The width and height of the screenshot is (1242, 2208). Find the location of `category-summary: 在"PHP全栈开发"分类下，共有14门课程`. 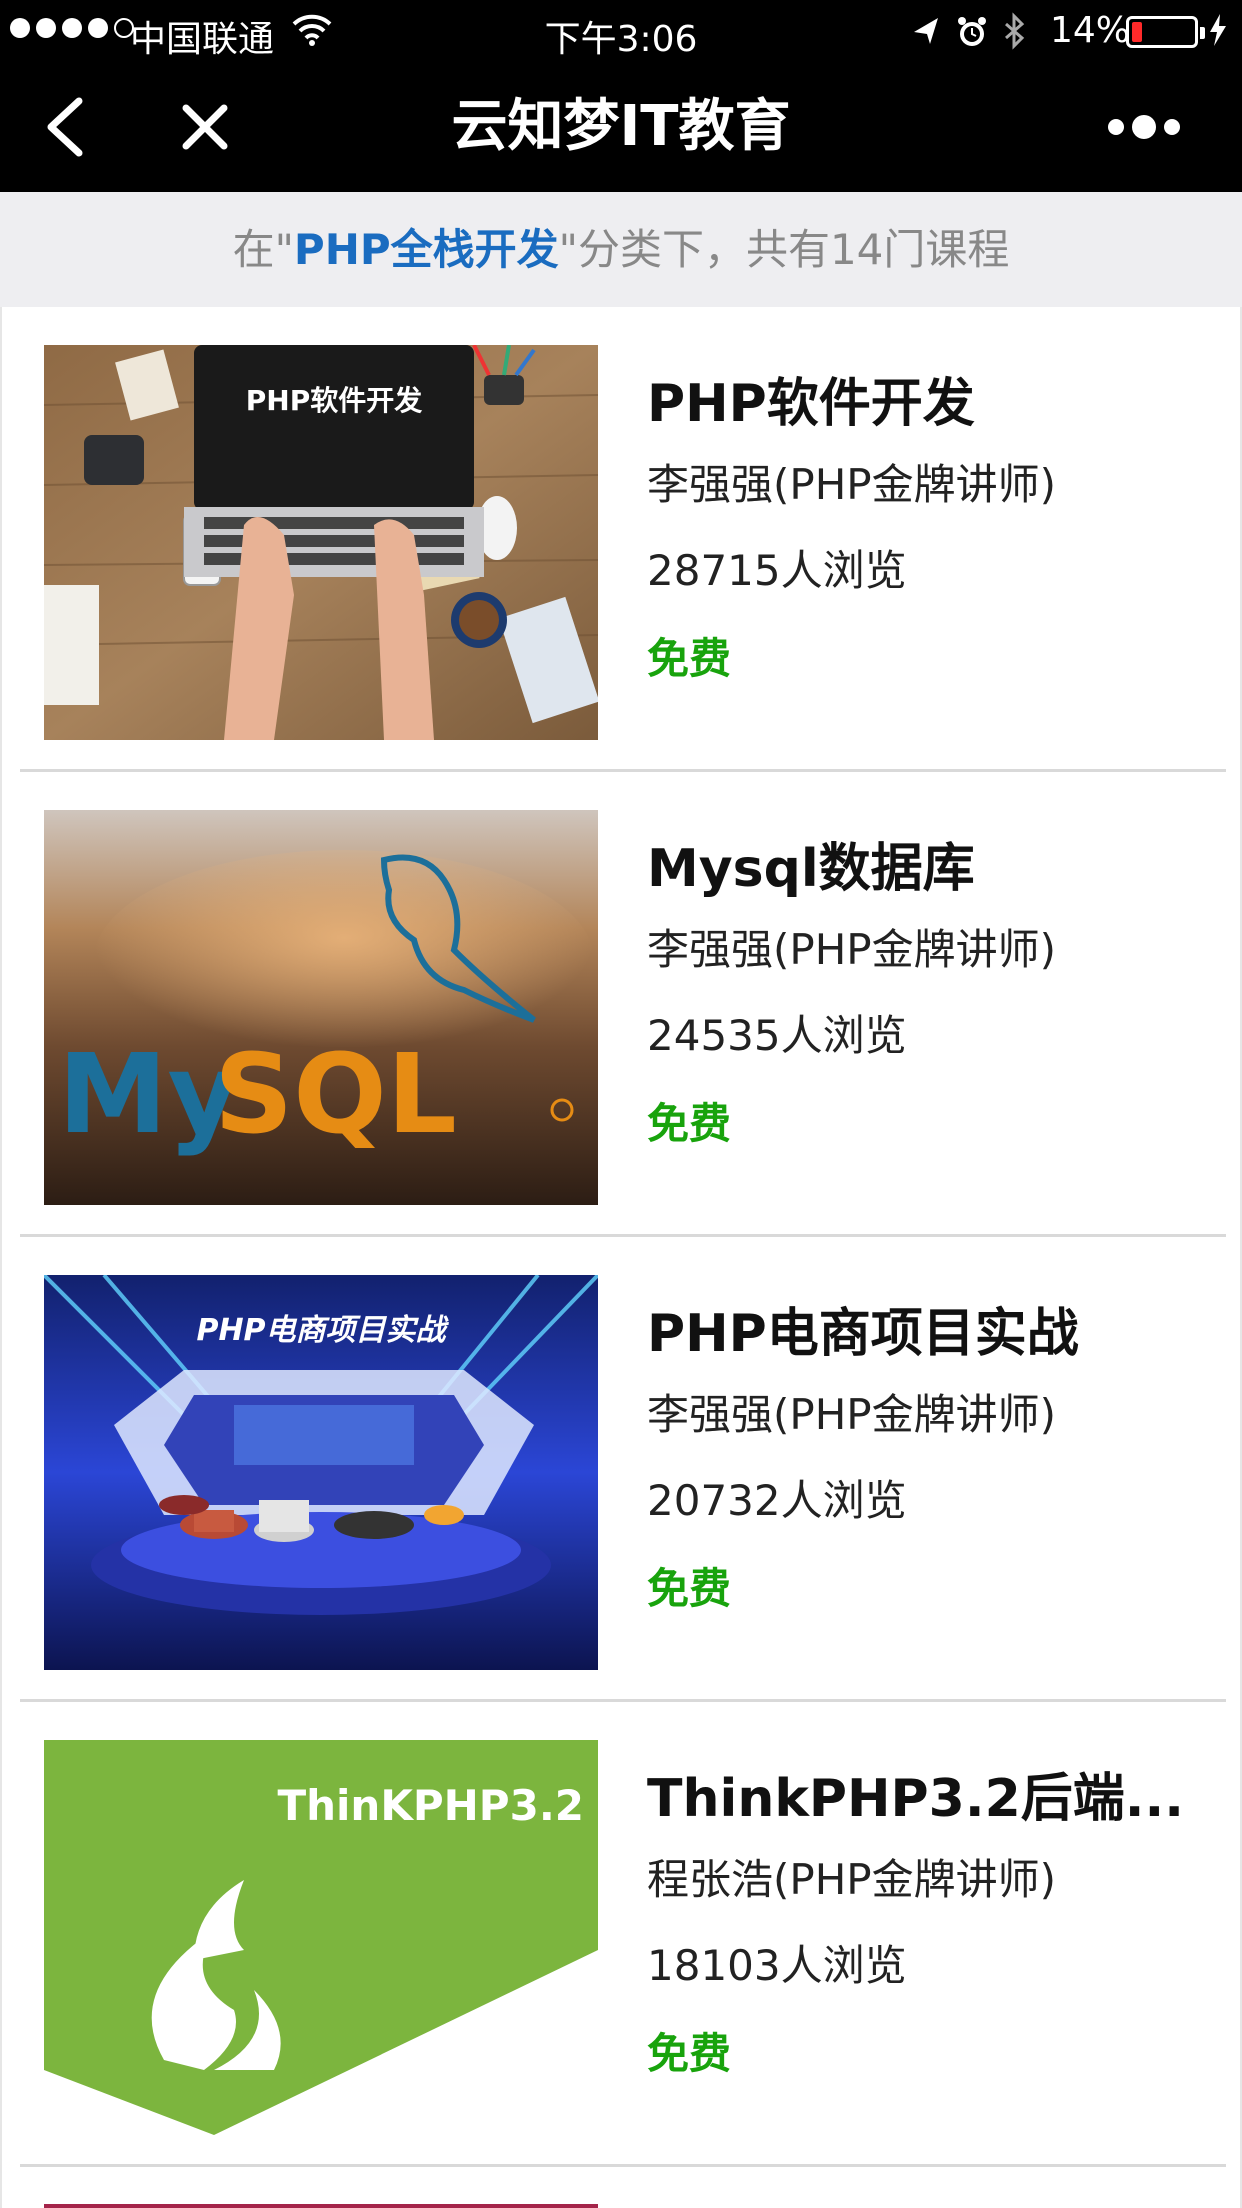

category-summary: 在"PHP全栈开发"分类下，共有14门课程 is located at coordinates (621, 249).